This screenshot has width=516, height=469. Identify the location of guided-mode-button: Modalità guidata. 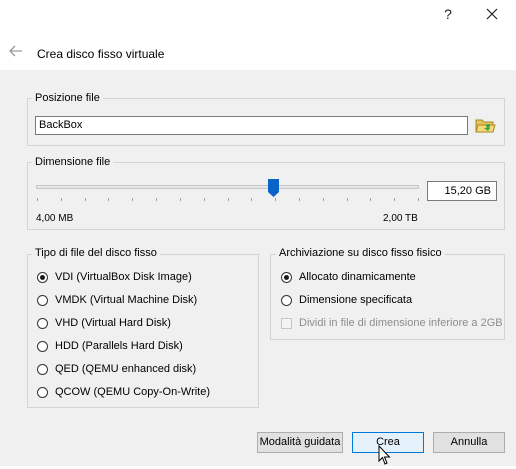
(300, 442).